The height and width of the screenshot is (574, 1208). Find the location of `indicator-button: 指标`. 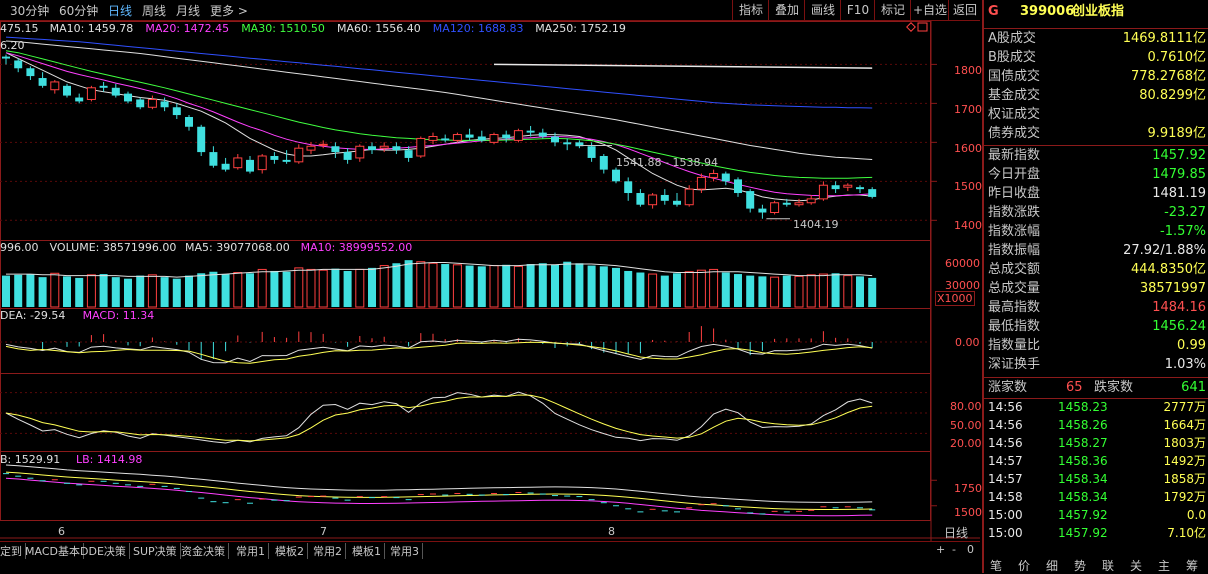

indicator-button: 指标 is located at coordinates (750, 10).